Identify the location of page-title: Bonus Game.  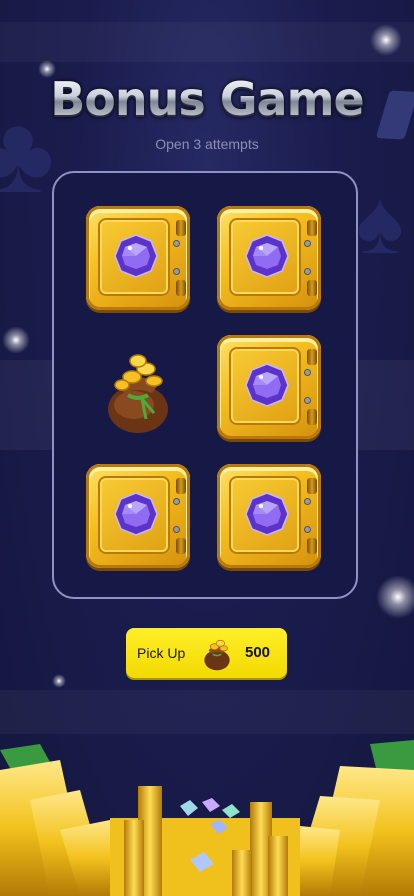
(207, 99).